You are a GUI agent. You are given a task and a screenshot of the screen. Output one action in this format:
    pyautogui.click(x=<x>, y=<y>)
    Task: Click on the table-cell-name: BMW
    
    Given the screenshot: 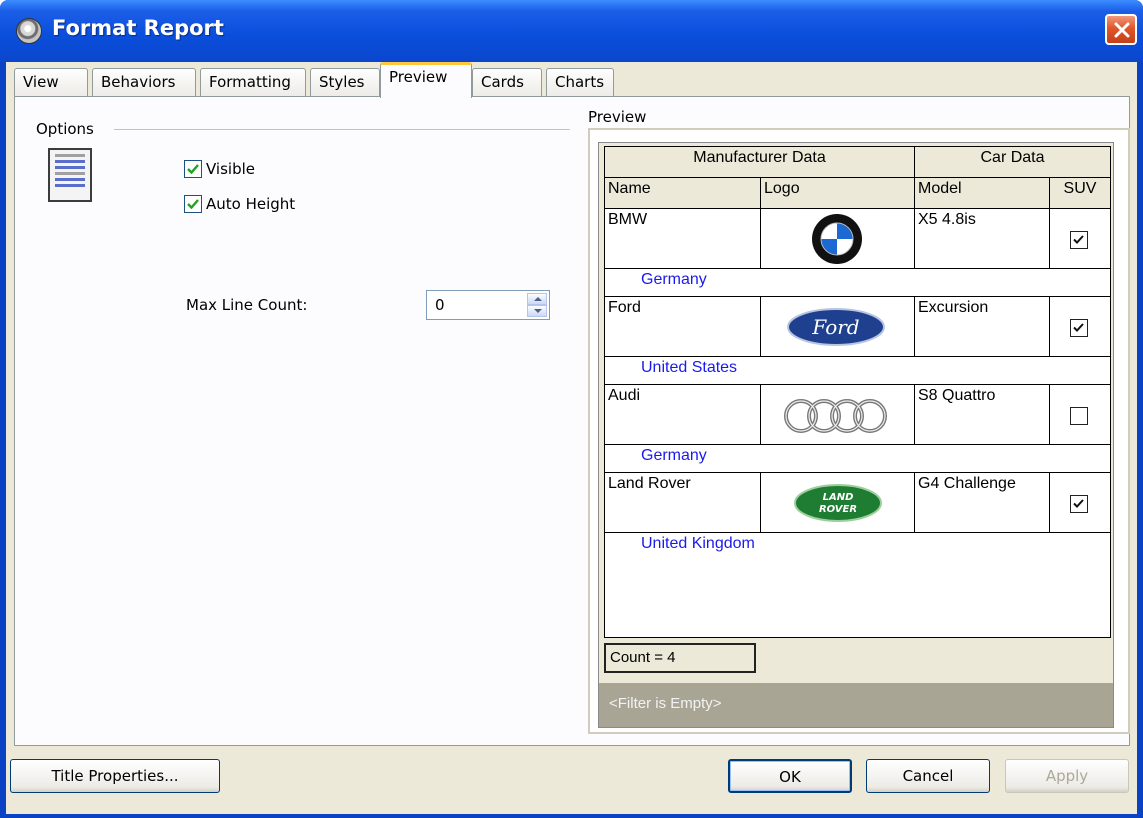 What is the action you would take?
    pyautogui.click(x=682, y=238)
    